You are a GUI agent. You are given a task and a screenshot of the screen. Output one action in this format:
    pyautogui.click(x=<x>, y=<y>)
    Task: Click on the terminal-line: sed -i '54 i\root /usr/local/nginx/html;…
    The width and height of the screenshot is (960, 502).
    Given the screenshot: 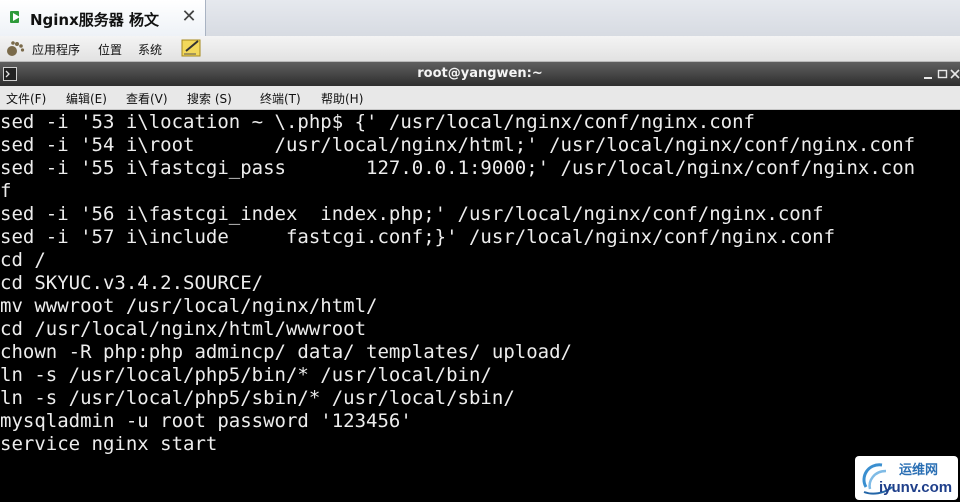 What is the action you would take?
    pyautogui.click(x=458, y=145)
    